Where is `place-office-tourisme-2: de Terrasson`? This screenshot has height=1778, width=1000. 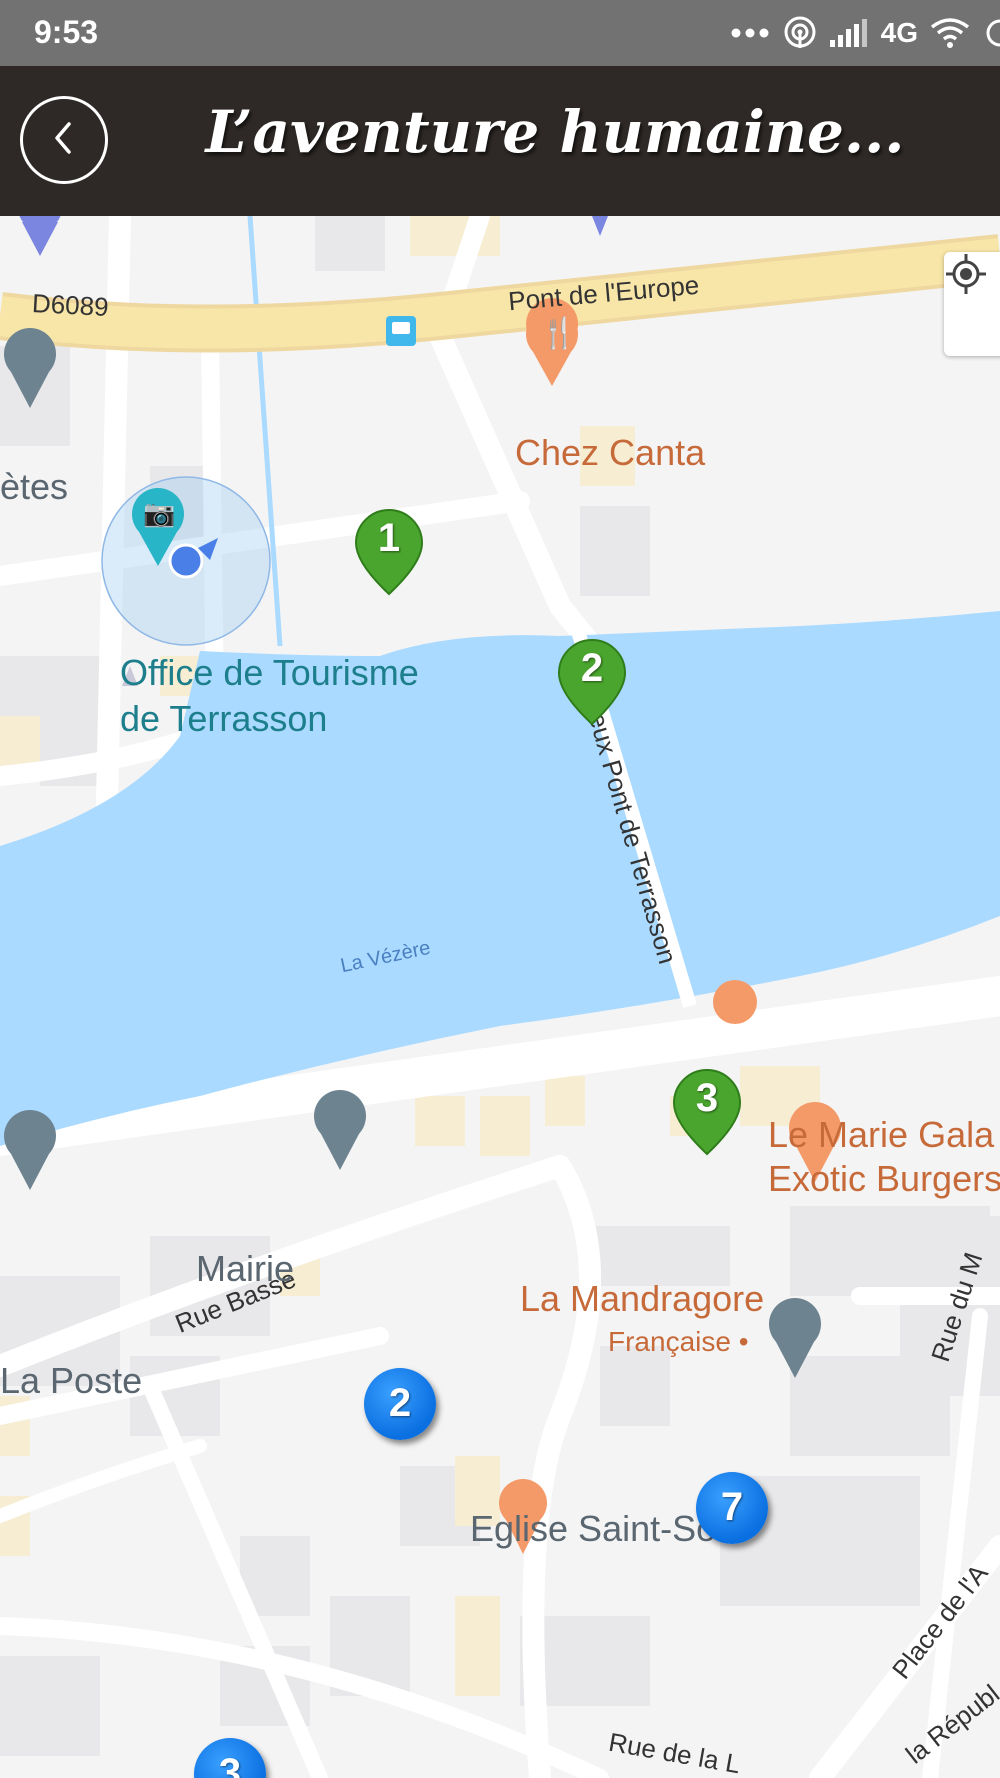
place-office-tourisme-2: de Terrasson is located at coordinates (223, 719).